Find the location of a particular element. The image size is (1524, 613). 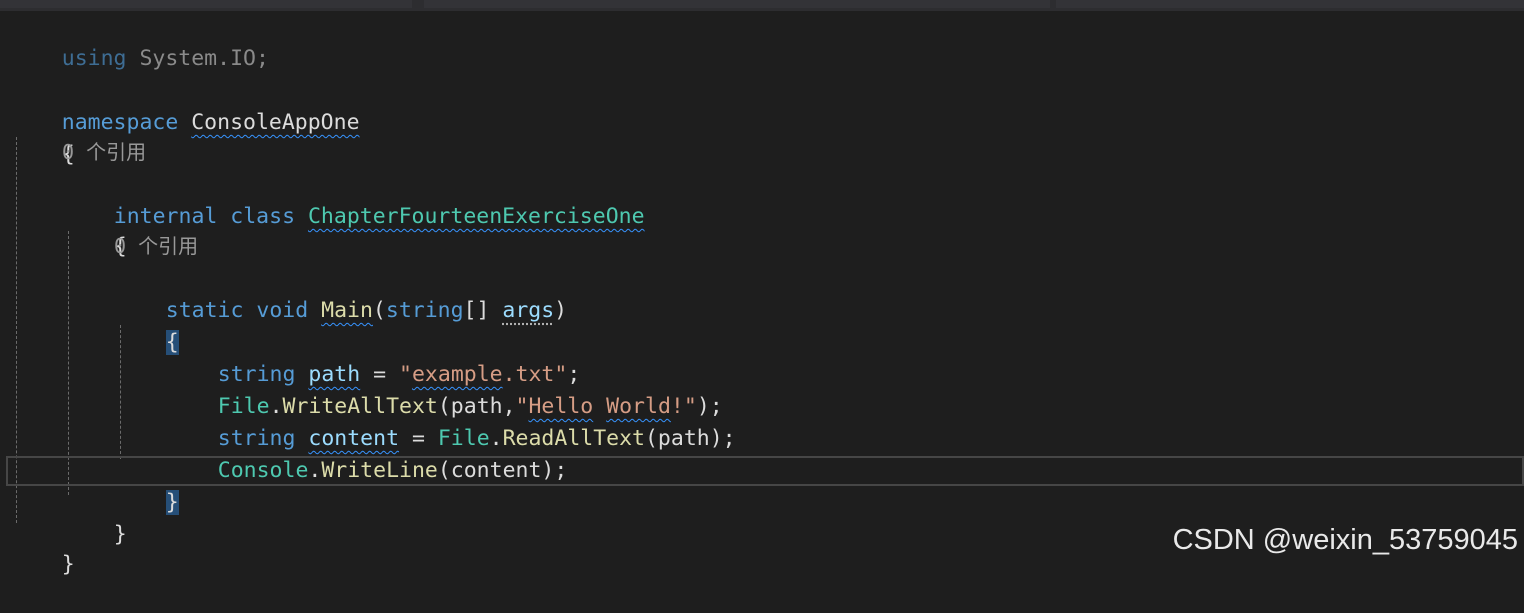

method-main: Main is located at coordinates (347, 310).